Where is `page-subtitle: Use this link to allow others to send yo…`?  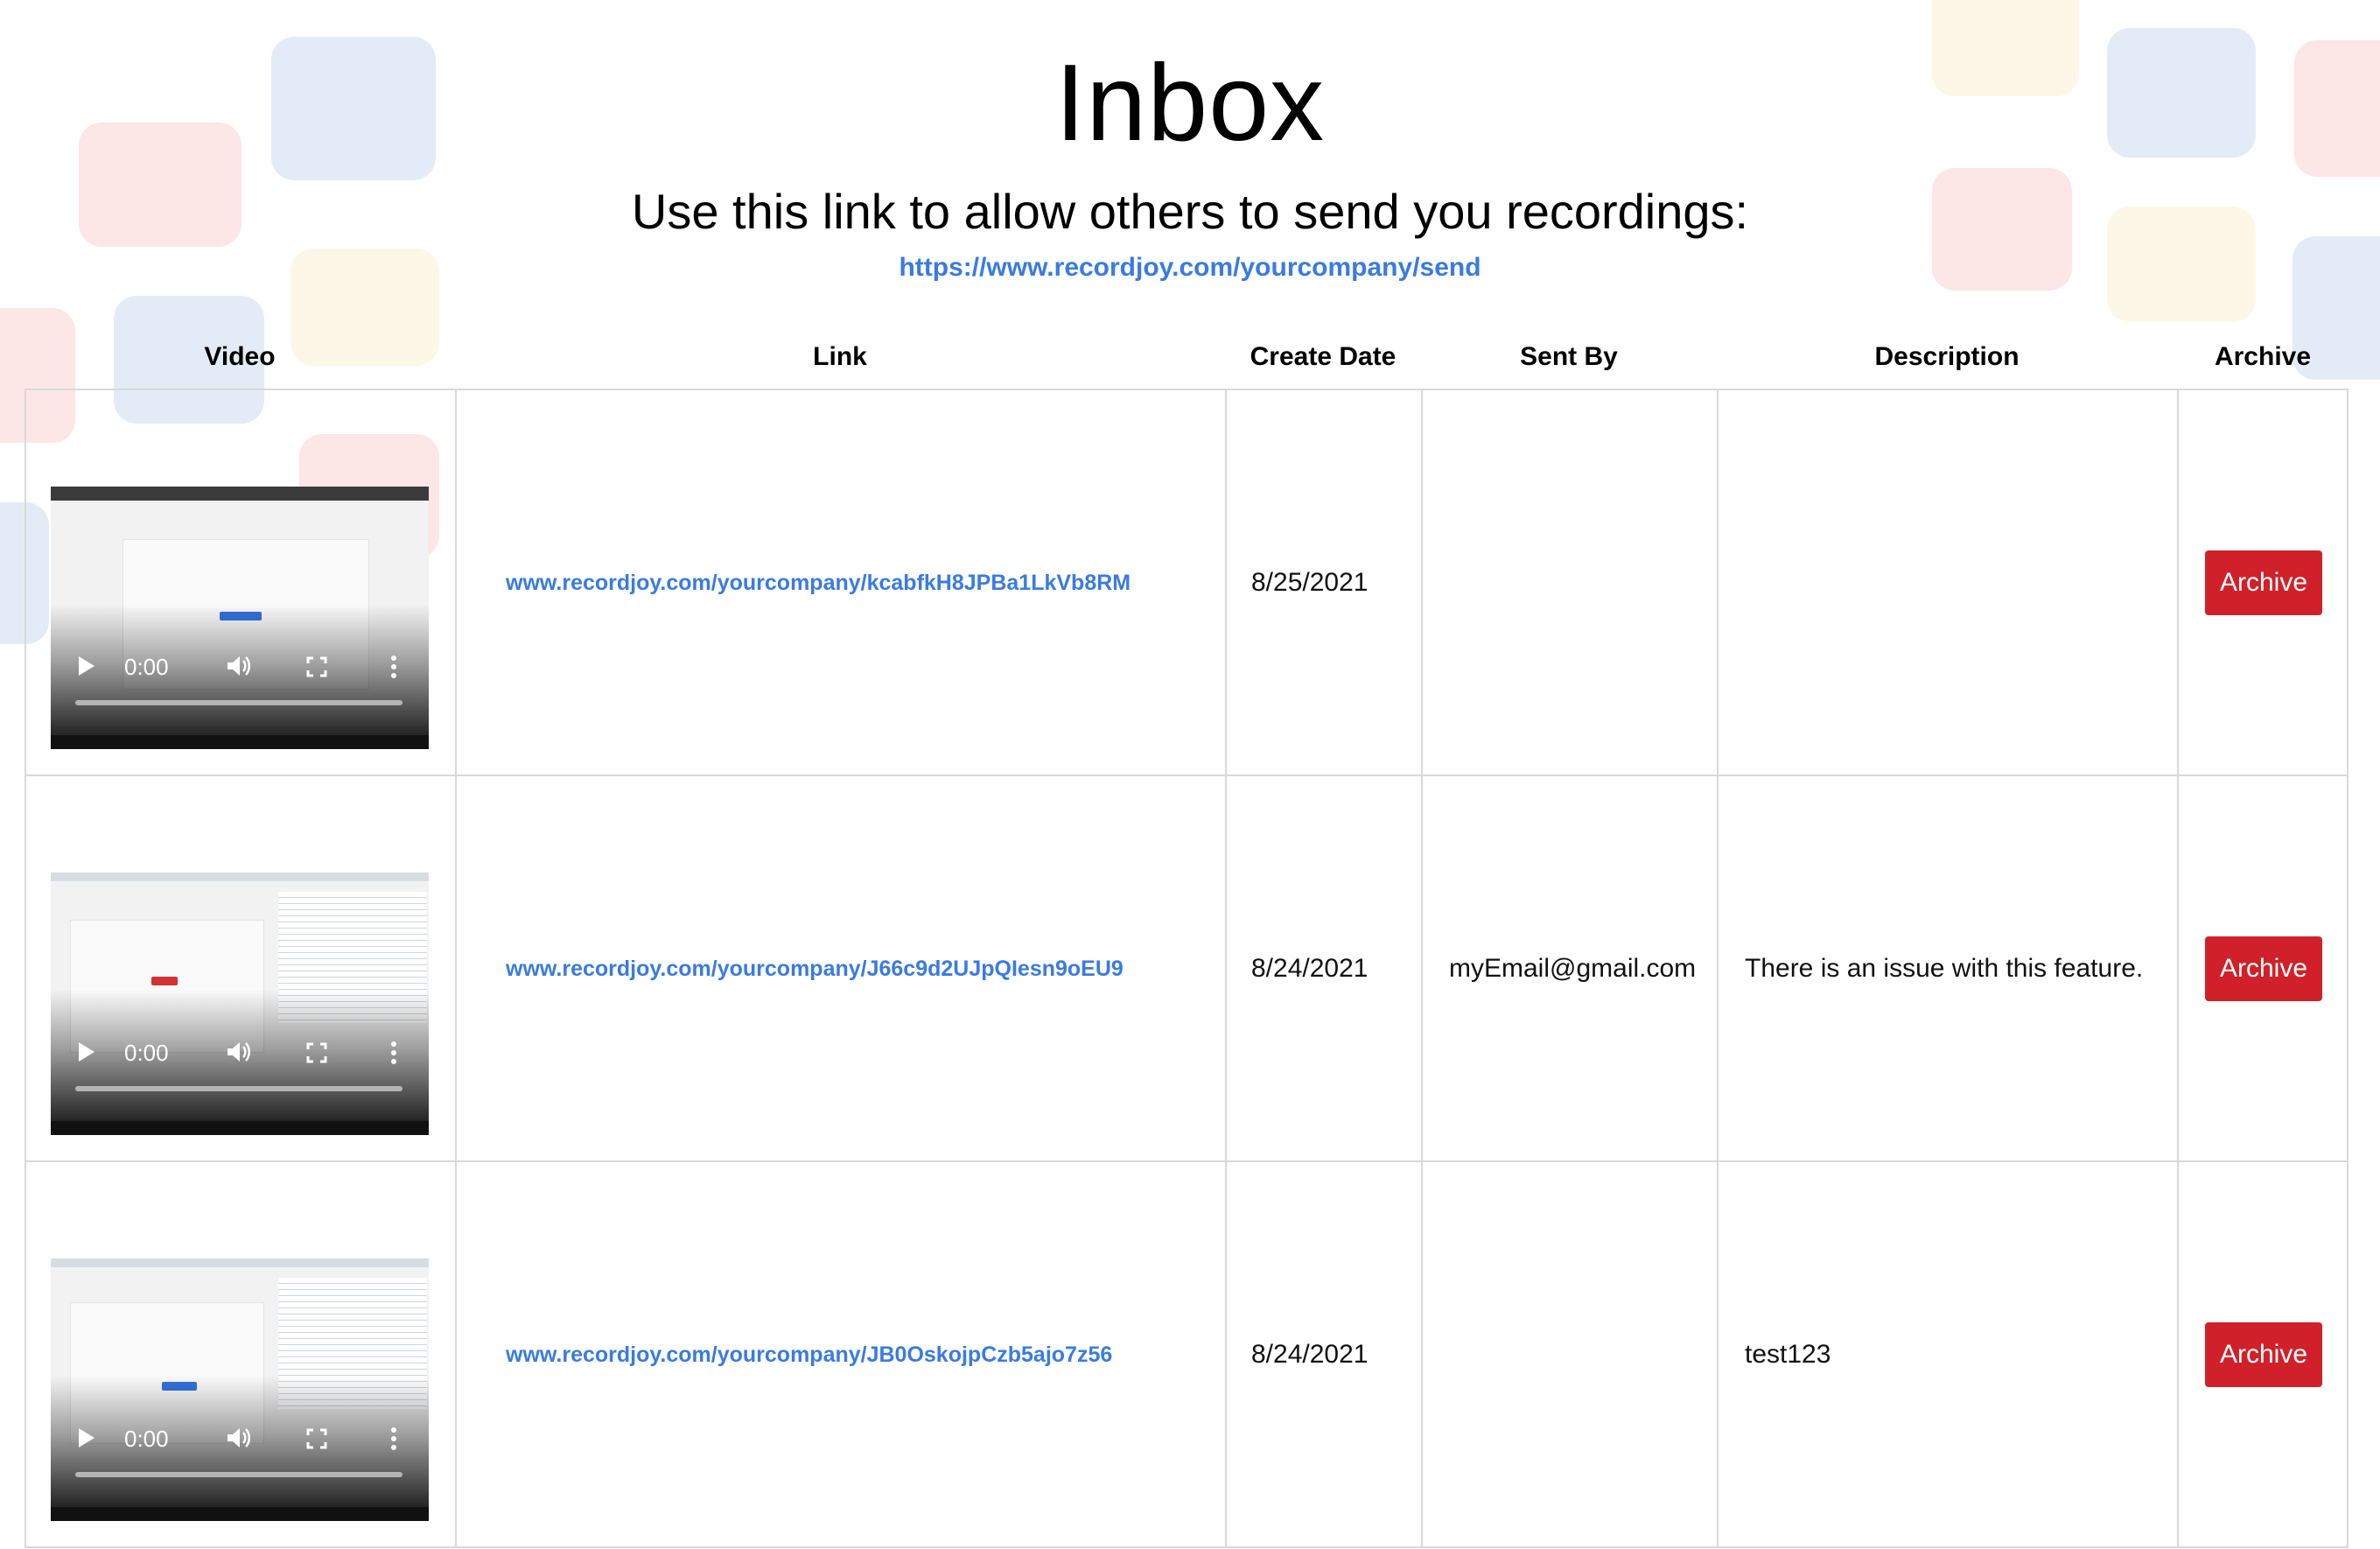 page-subtitle: Use this link to allow others to send yo… is located at coordinates (1190, 212).